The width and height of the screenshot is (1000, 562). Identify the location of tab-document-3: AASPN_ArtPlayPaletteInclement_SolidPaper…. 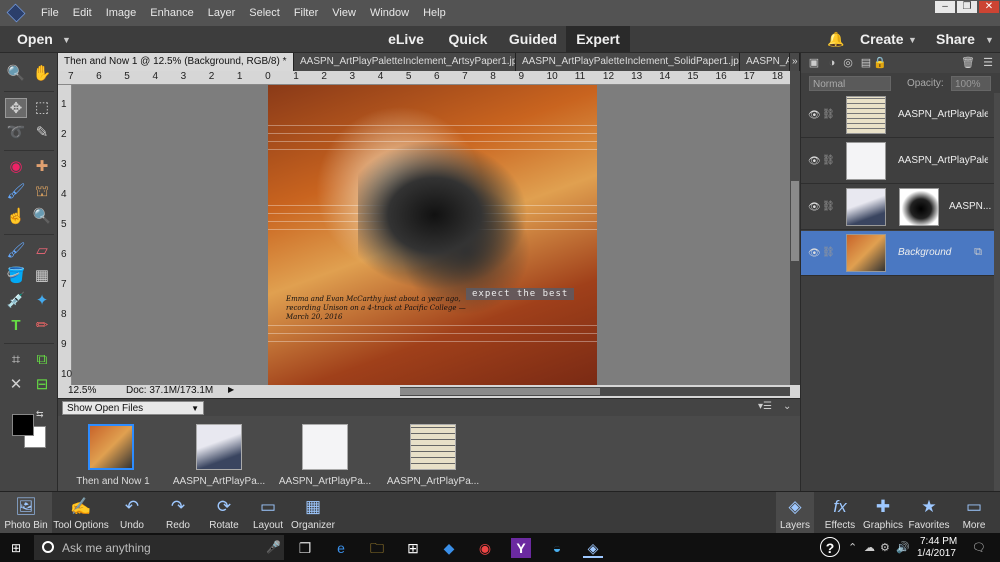
(628, 62).